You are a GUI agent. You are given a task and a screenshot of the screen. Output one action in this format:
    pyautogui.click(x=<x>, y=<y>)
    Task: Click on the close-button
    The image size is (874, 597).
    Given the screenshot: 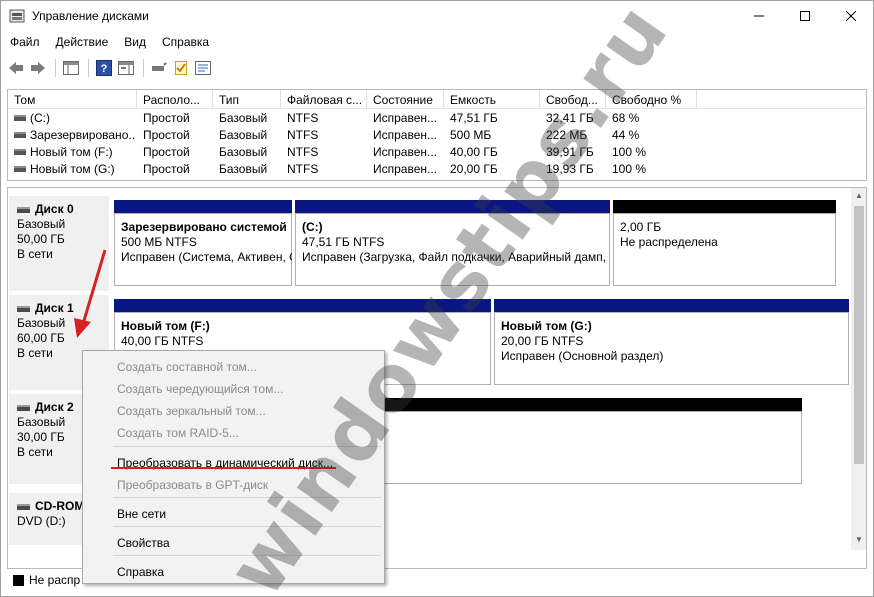 What is the action you would take?
    pyautogui.click(x=851, y=16)
    